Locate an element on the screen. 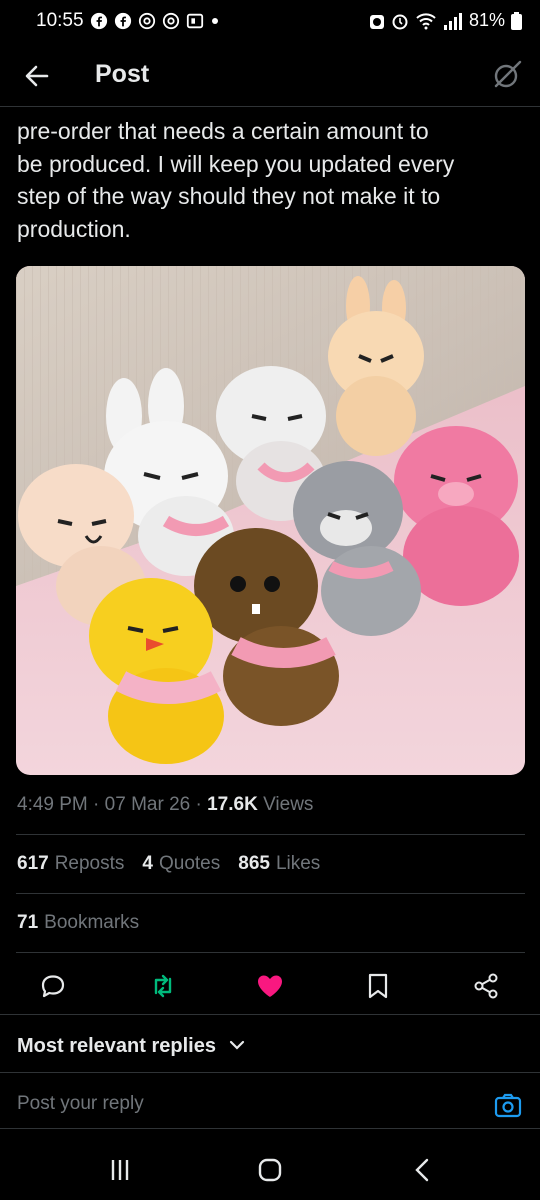 This screenshot has width=540, height=1200. post-meta: 4:49 PM · 07 Mar 26 · 17.6K Views is located at coordinates (165, 805).